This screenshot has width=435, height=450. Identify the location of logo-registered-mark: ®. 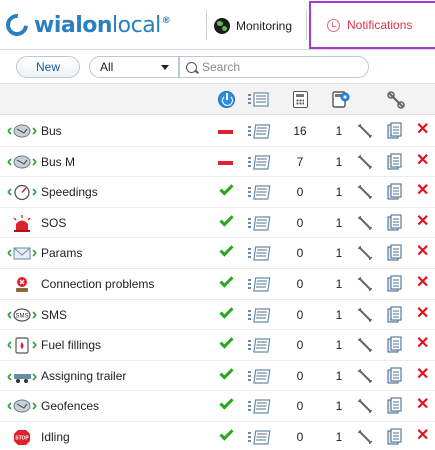
(166, 21).